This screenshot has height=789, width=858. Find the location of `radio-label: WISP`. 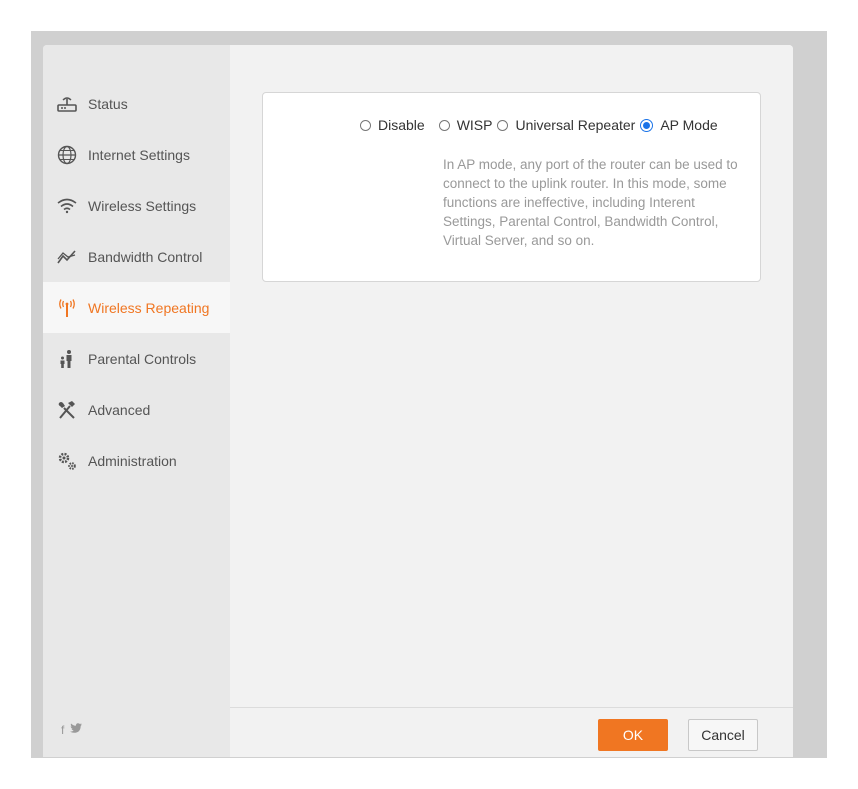

radio-label: WISP is located at coordinates (474, 125).